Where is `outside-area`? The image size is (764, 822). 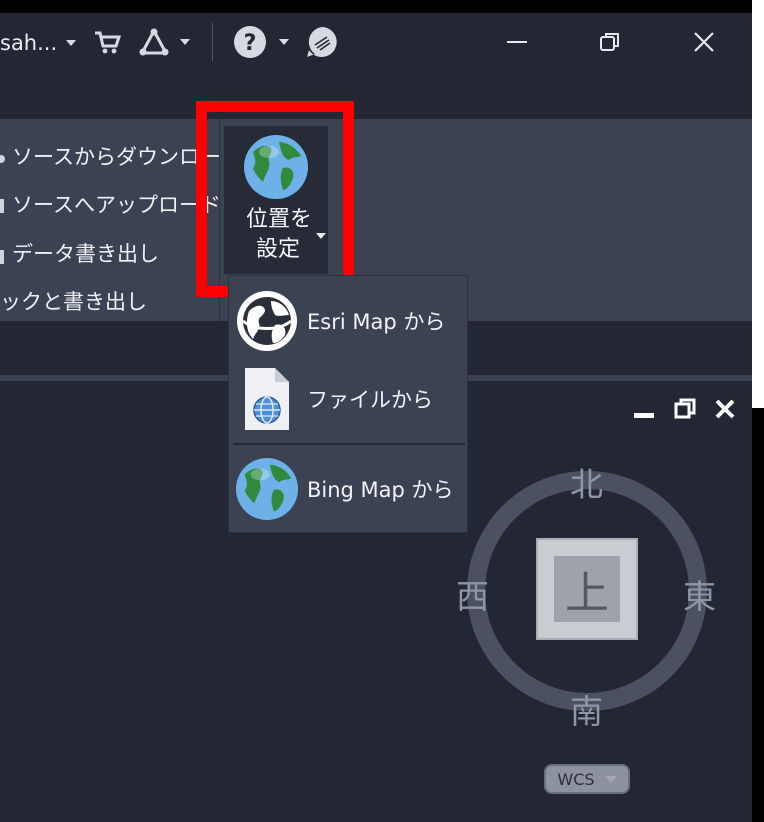 outside-area is located at coordinates (758, 204).